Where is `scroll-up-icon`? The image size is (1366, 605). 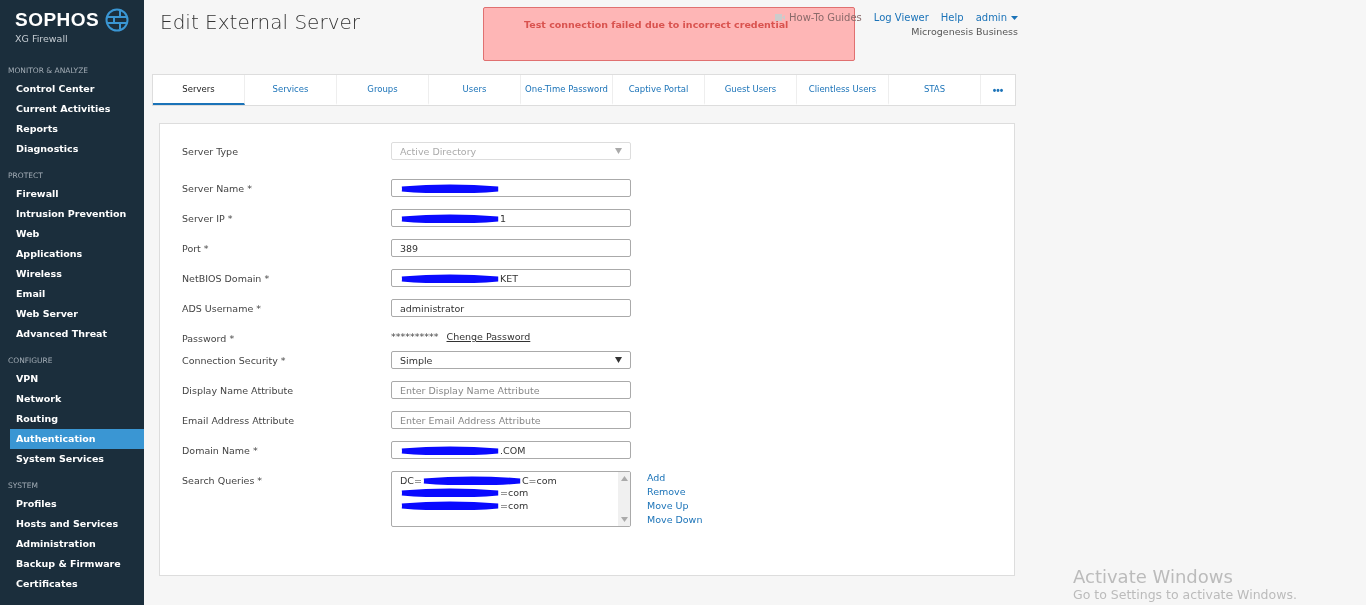 scroll-up-icon is located at coordinates (624, 478).